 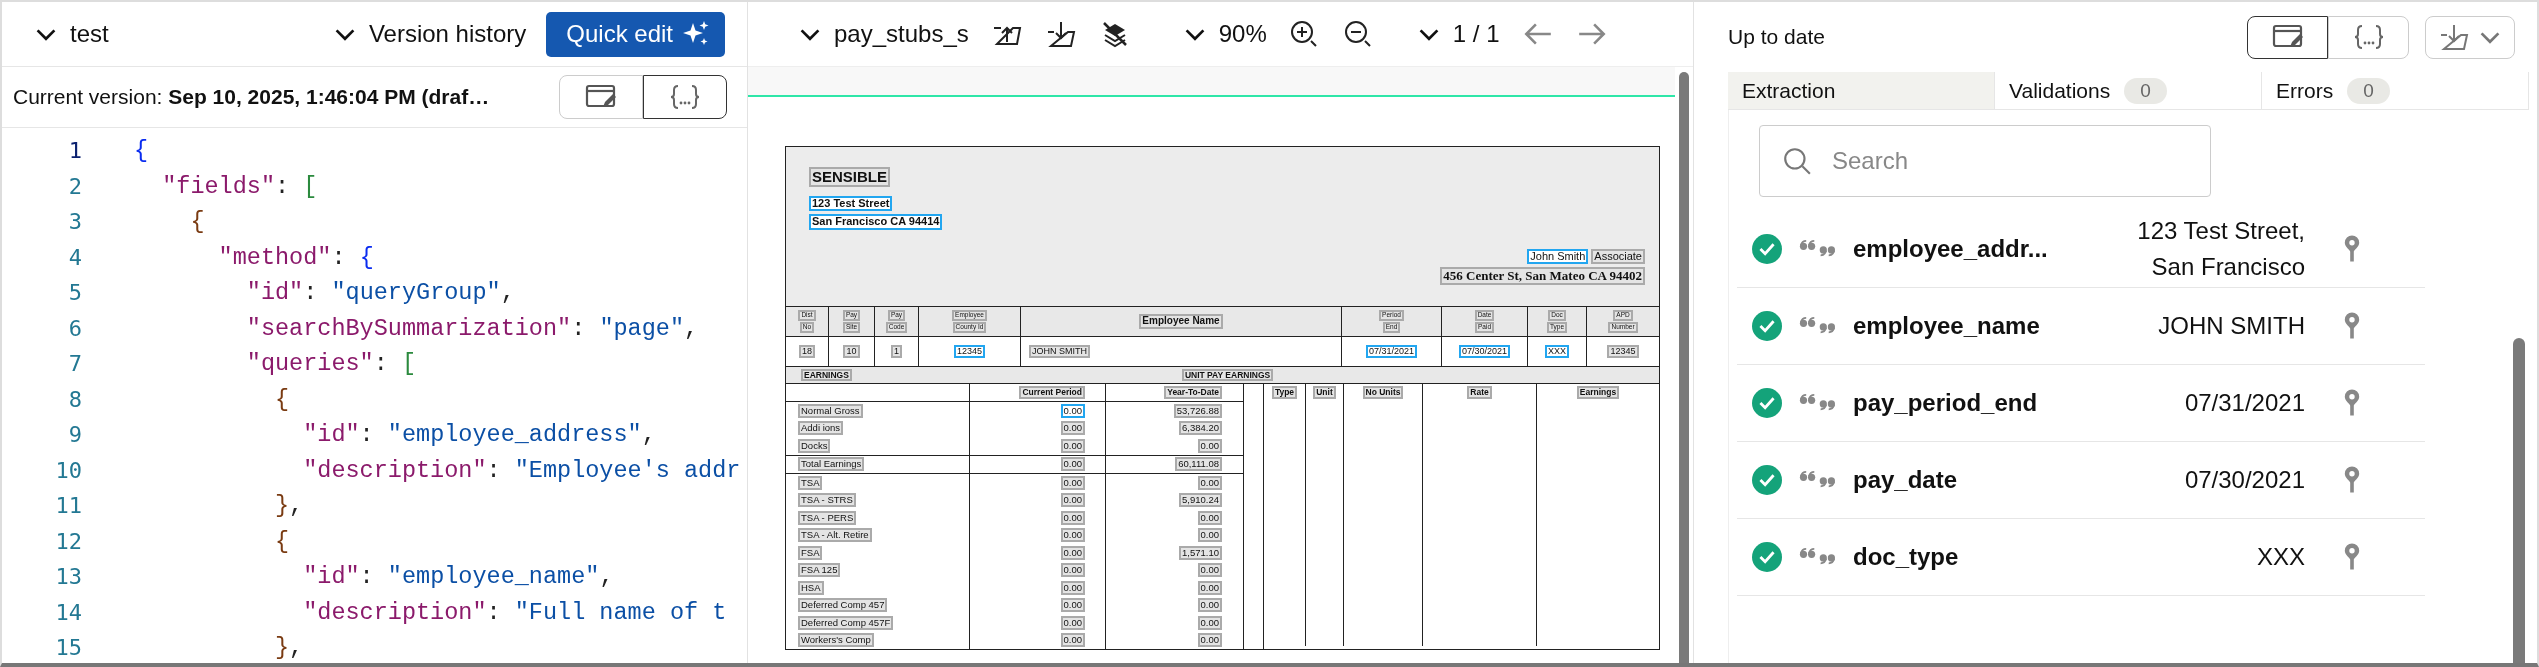 What do you see at coordinates (1200, 500) in the screenshot?
I see `ytd-amount: 5,910.24` at bounding box center [1200, 500].